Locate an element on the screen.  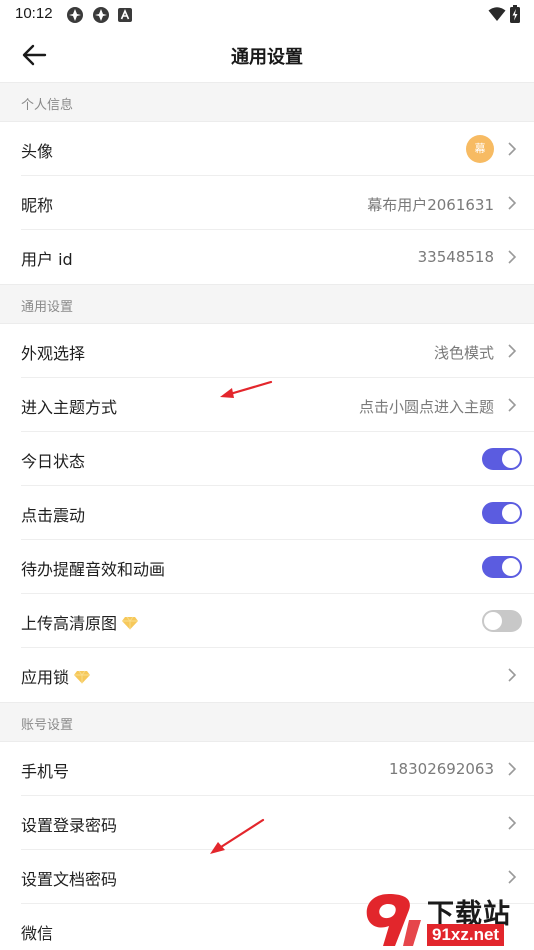
row-nickname: 昵称 幕布用户2061631 is located at coordinates (267, 203).